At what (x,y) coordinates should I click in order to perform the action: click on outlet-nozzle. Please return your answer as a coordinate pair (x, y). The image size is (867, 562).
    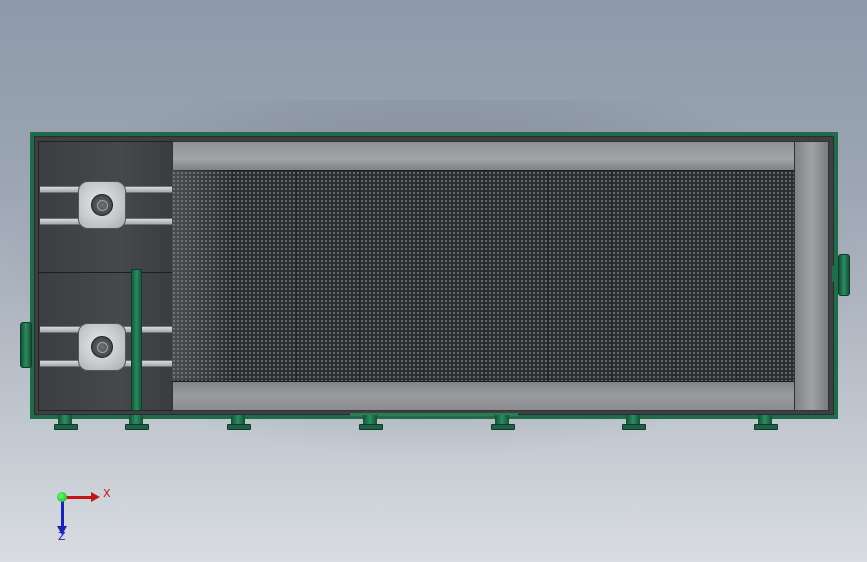
    Looking at the image, I should click on (844, 275).